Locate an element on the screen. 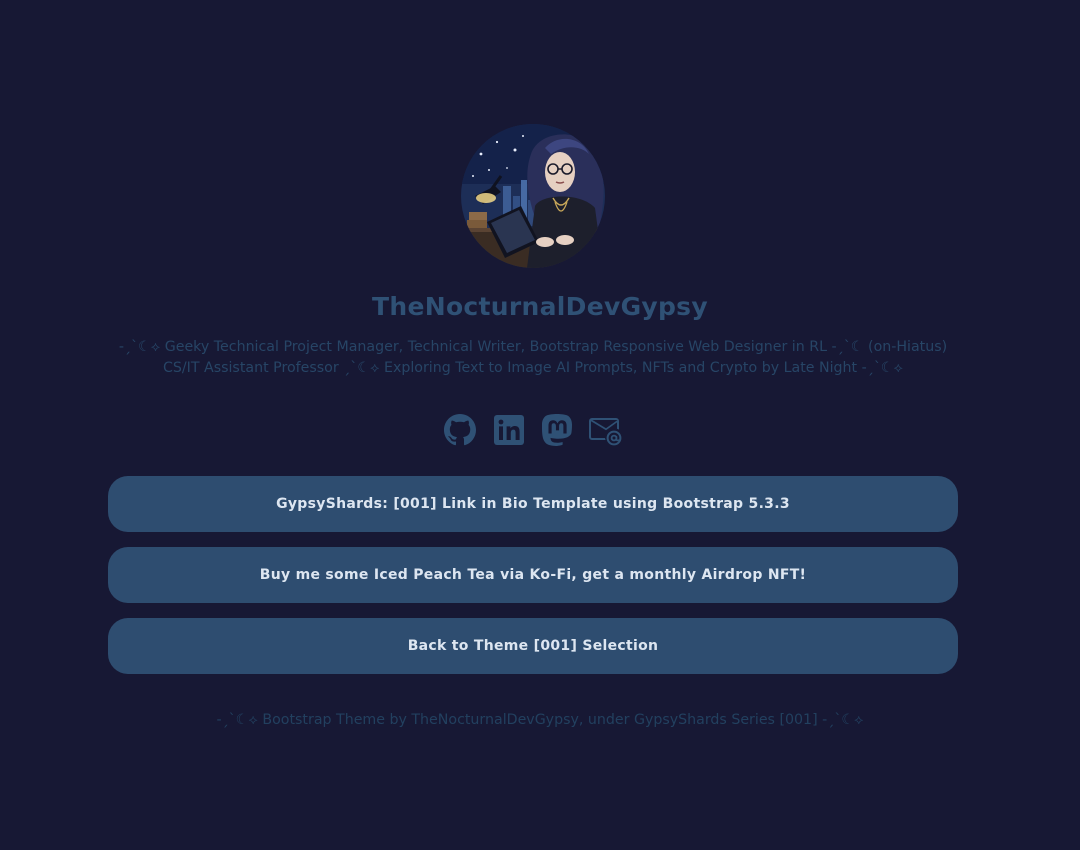  mastodon-link is located at coordinates (557, 430).